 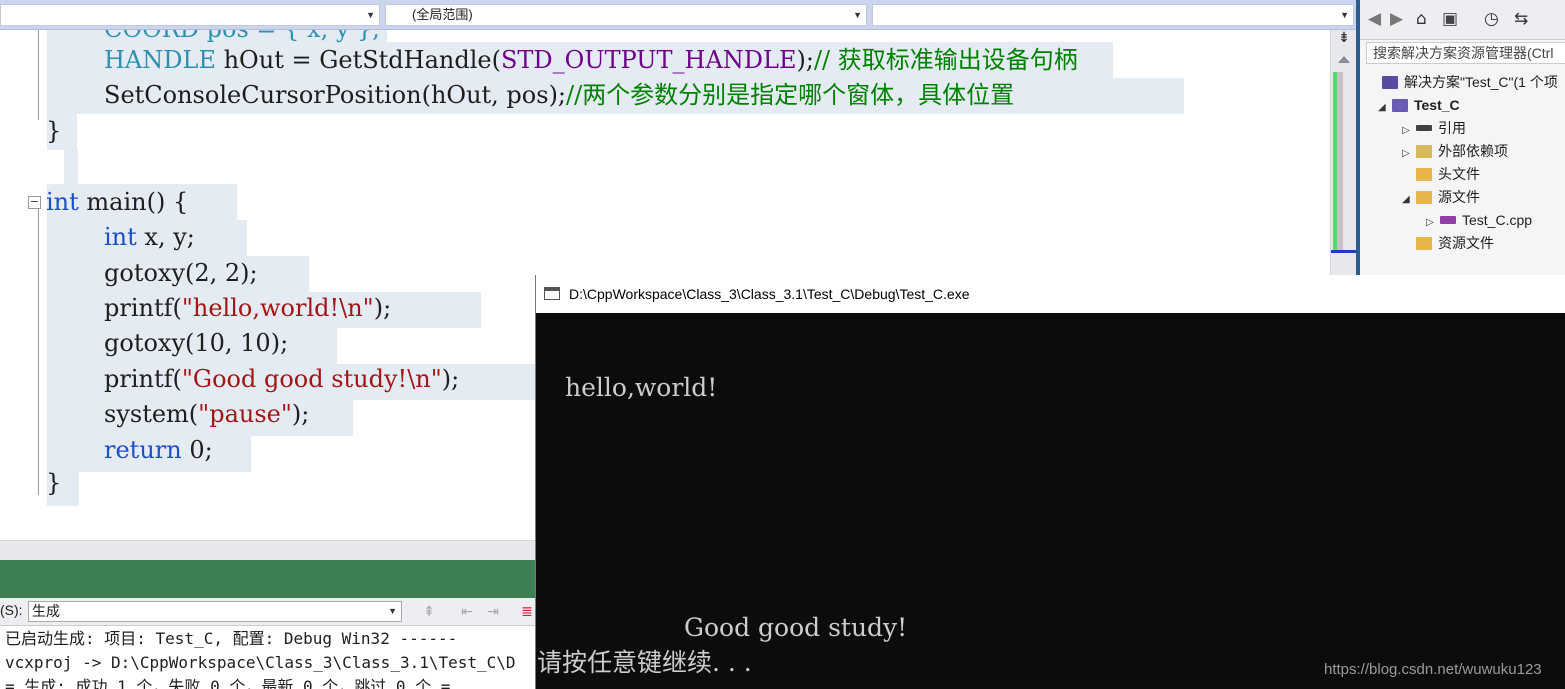 I want to click on external-dependencies-icon, so click(x=1424, y=151).